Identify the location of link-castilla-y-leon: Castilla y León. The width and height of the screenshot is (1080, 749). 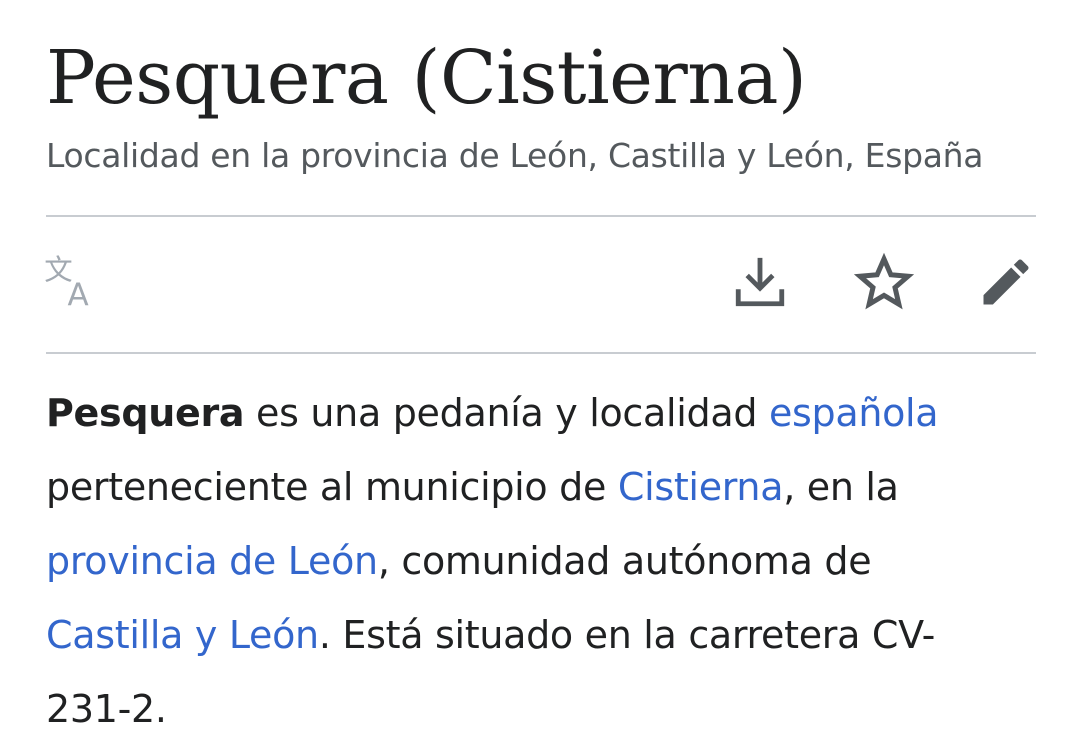
(182, 635).